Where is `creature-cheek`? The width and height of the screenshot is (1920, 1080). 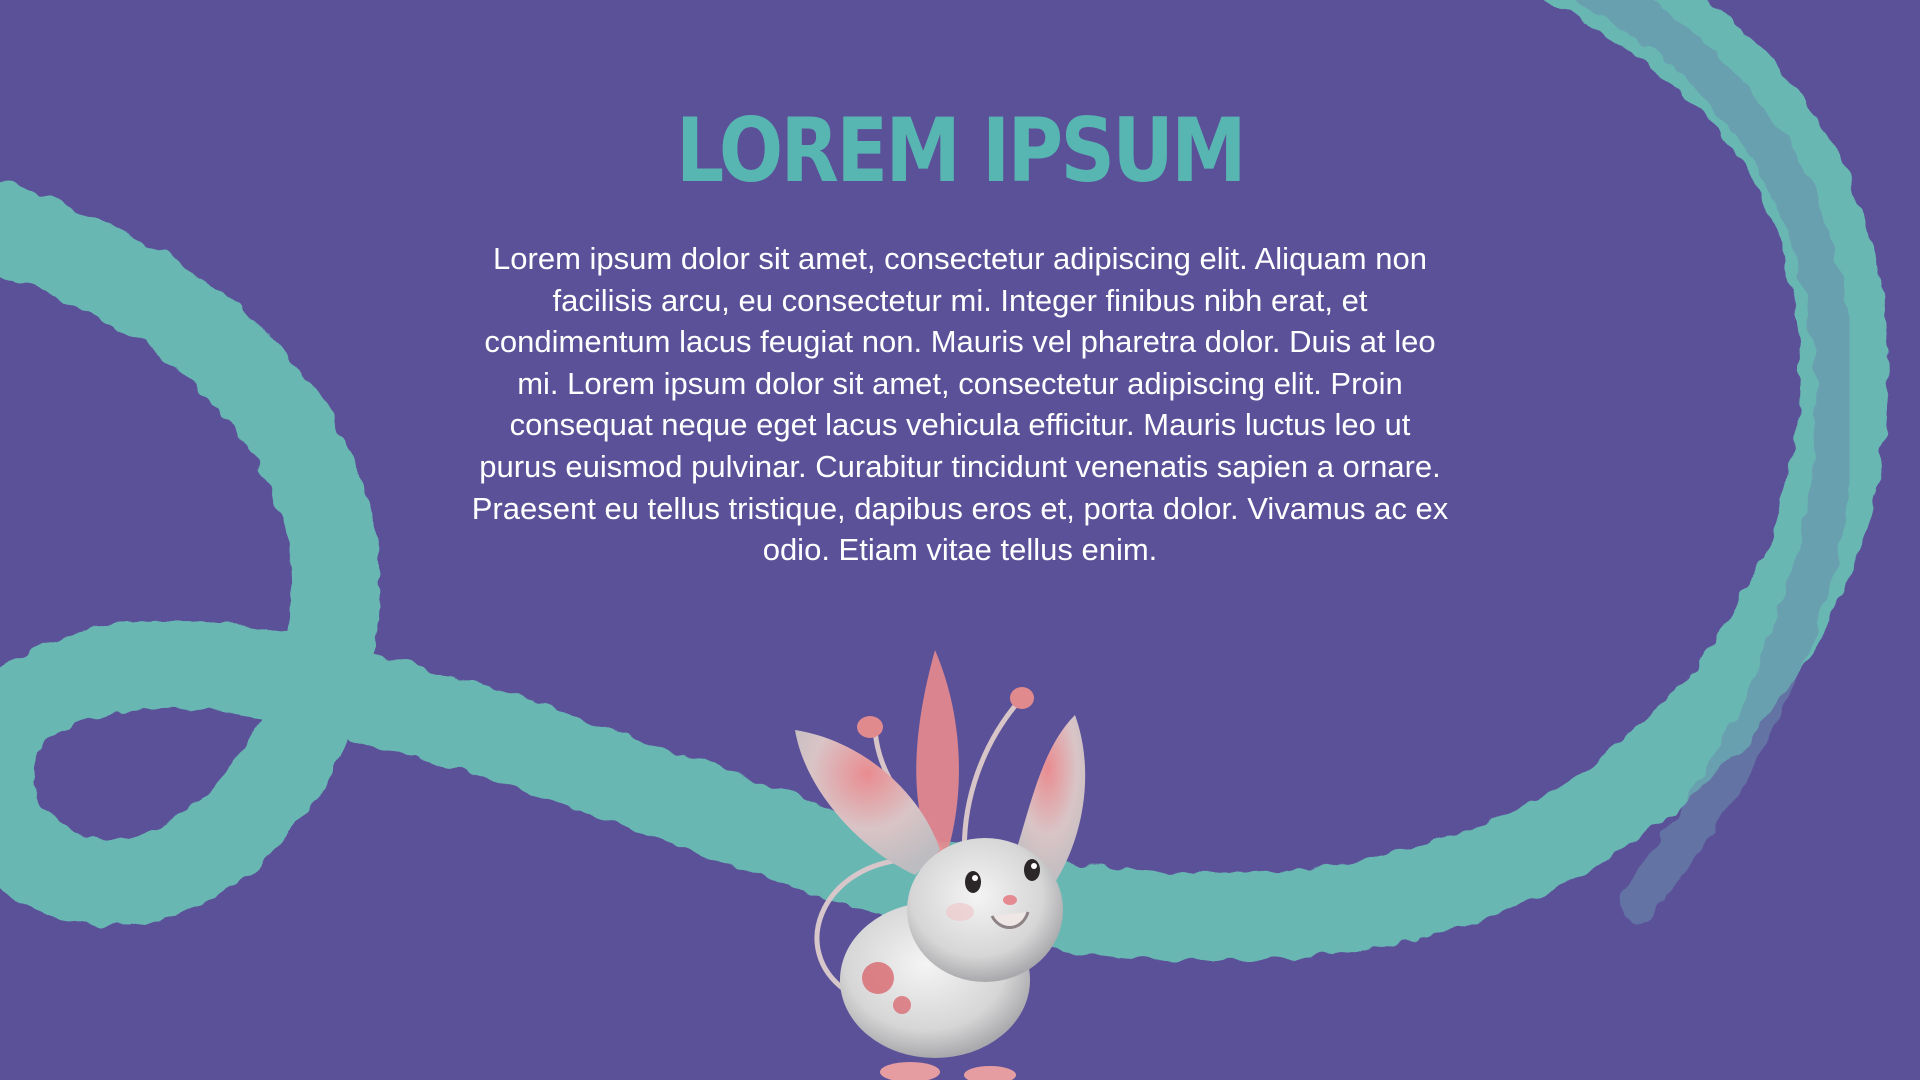
creature-cheek is located at coordinates (960, 912).